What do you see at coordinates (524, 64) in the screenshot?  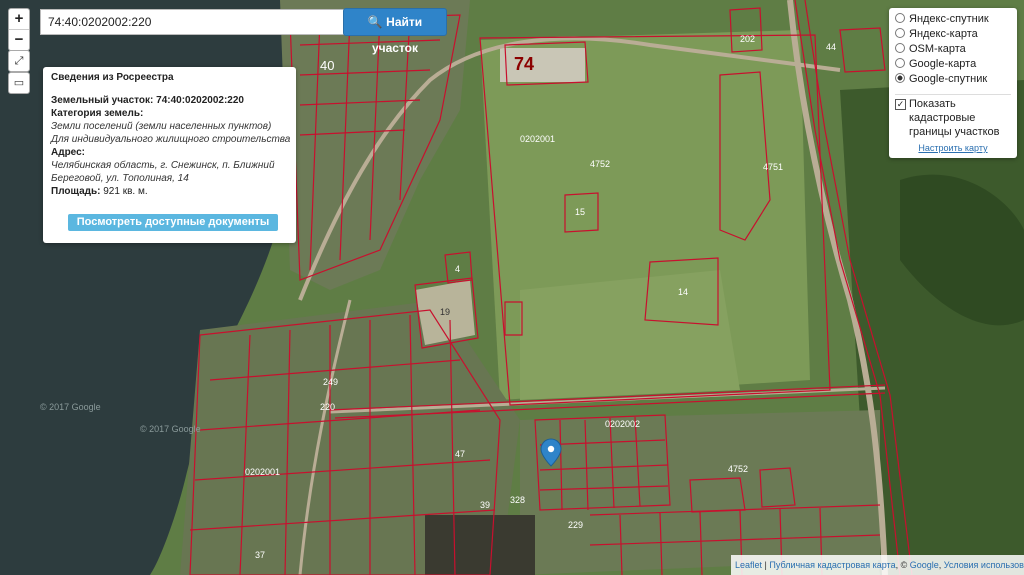 I see `label-region-74: 74` at bounding box center [524, 64].